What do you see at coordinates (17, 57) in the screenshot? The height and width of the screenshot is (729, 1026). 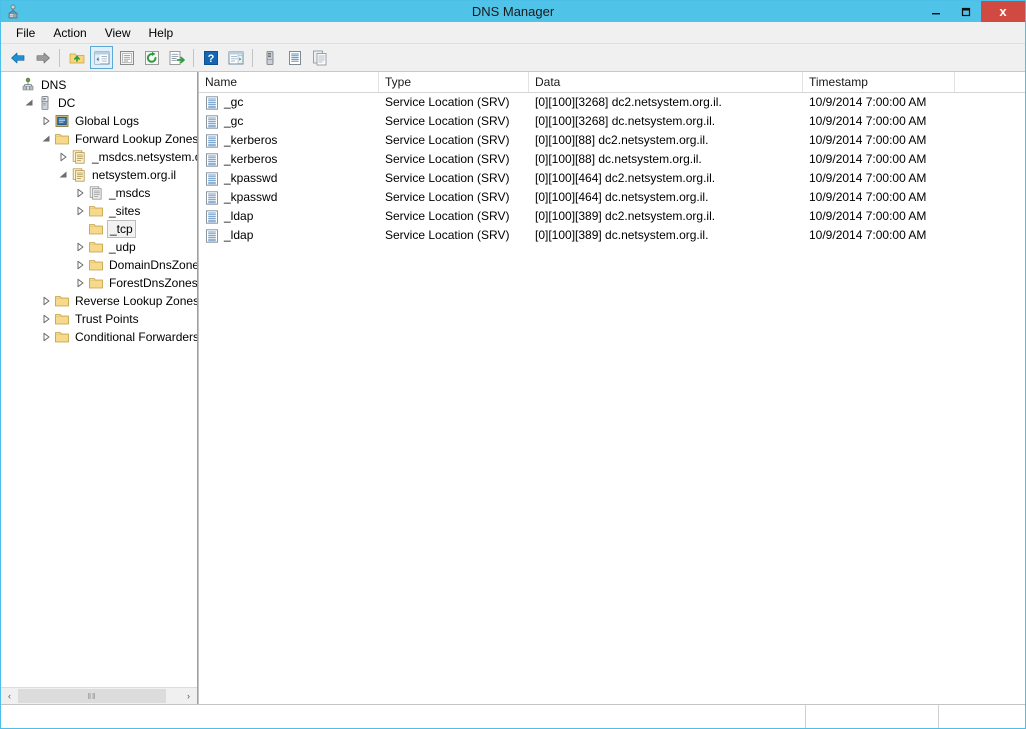 I see `back-button` at bounding box center [17, 57].